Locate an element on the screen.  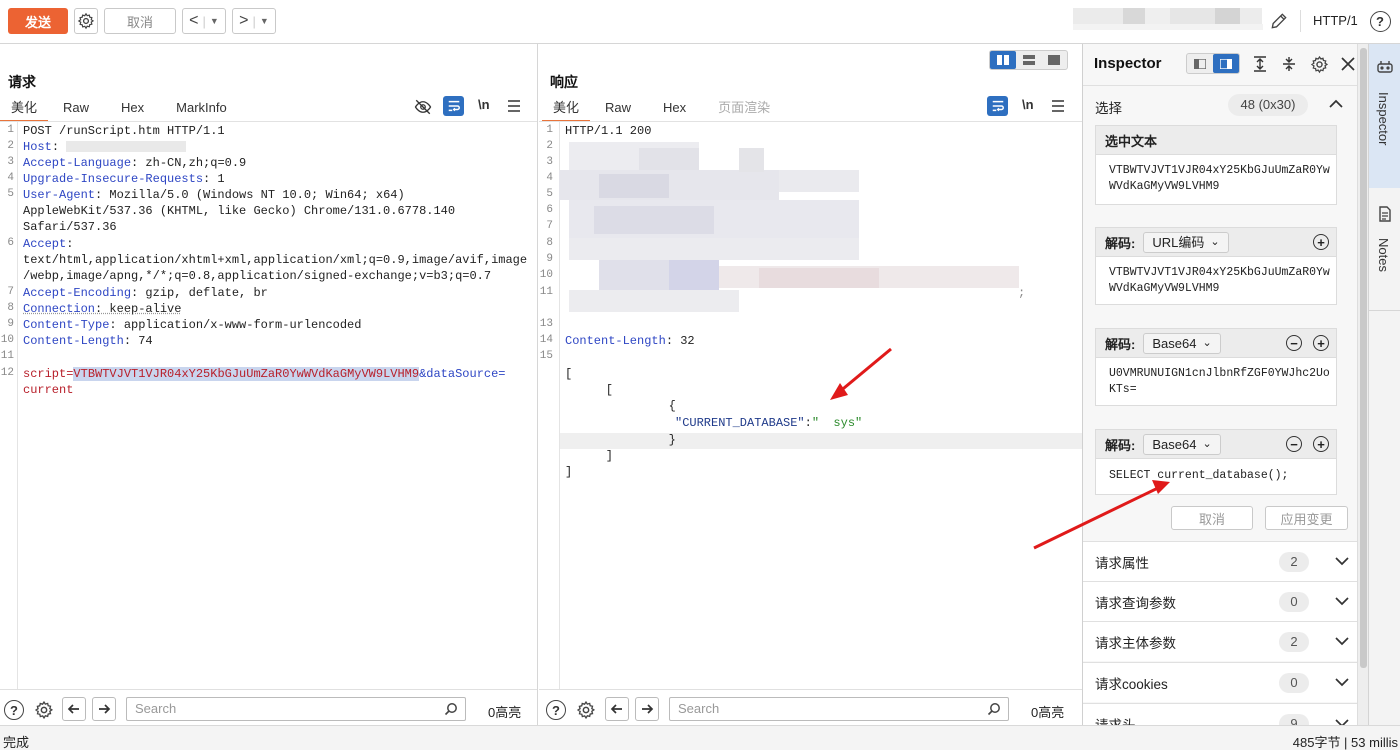
decoded-value: U0VMRUNUIGN1cnJlbnRfZGF0YWJhc2UoKTs= is located at coordinates (1216, 378).